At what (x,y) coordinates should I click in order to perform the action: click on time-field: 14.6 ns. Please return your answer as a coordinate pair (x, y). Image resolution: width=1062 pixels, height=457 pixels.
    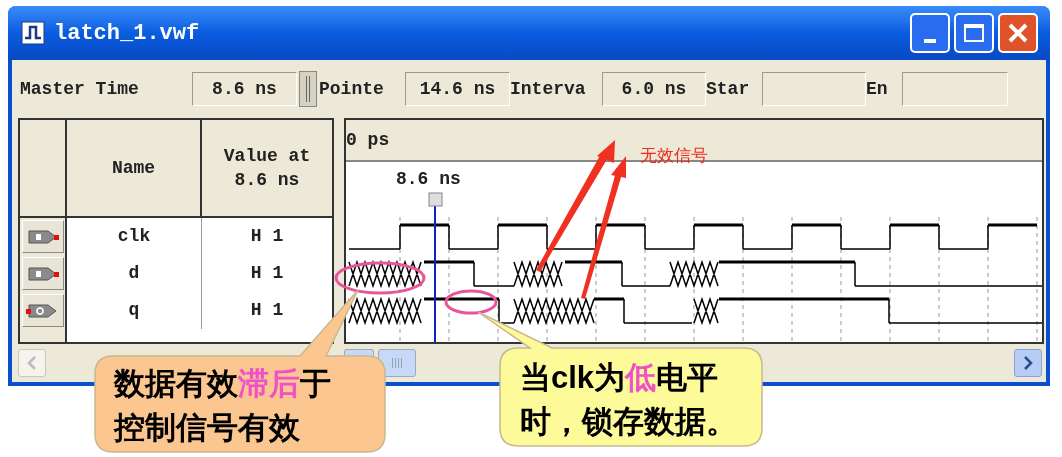
    Looking at the image, I should click on (457, 89).